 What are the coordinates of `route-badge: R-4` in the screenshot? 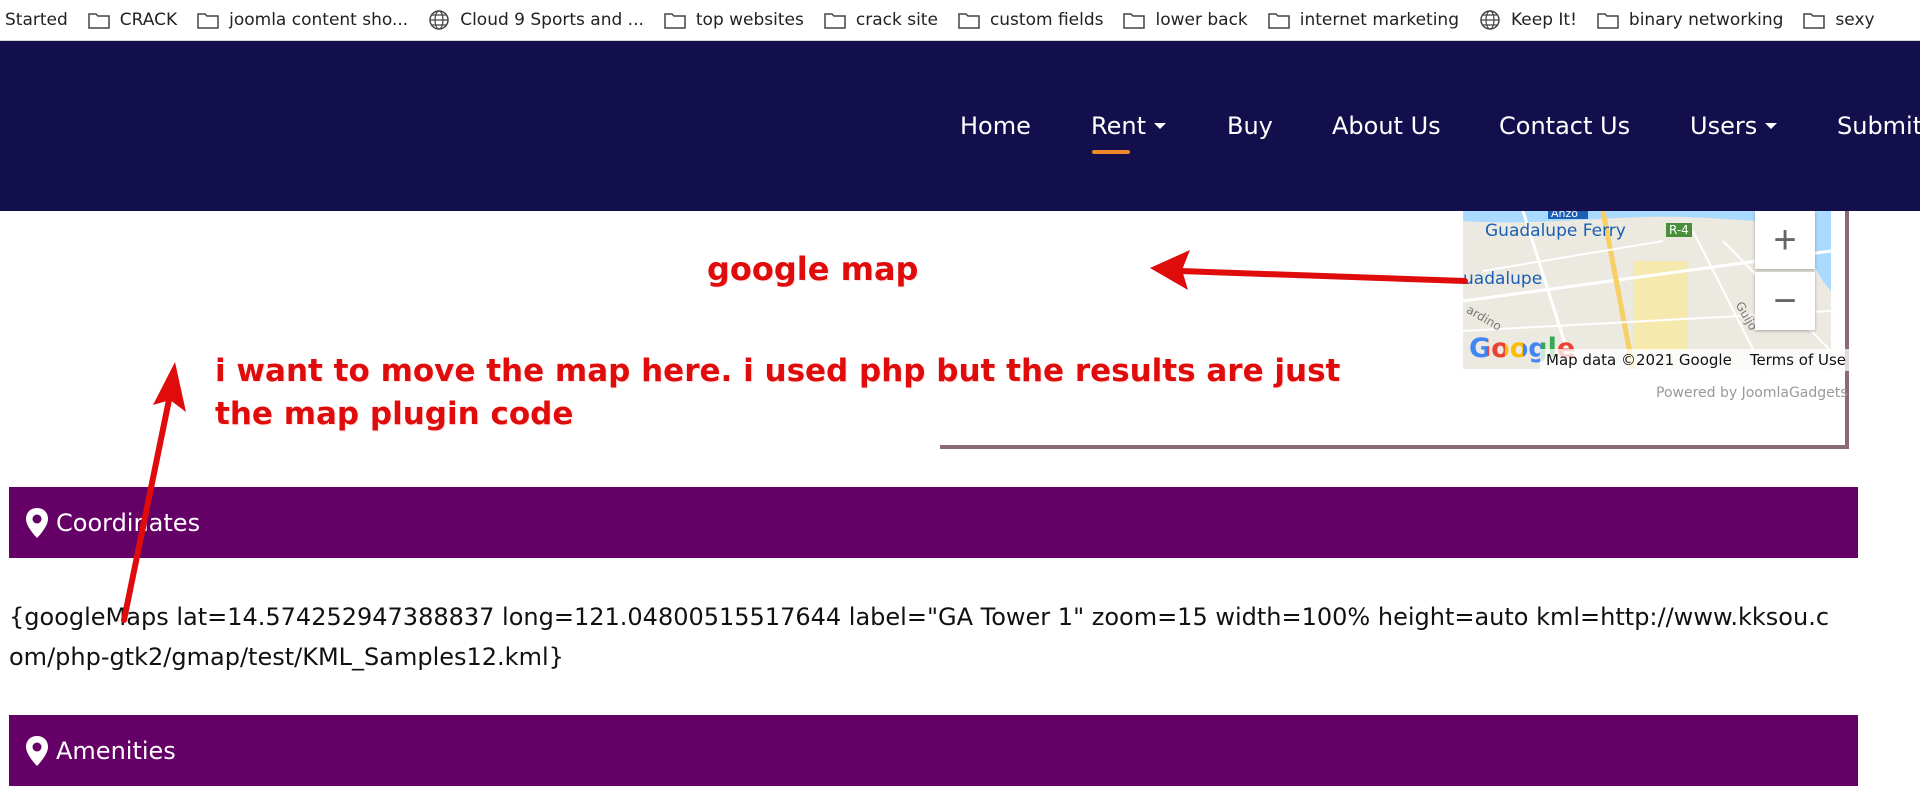 It's located at (1679, 230).